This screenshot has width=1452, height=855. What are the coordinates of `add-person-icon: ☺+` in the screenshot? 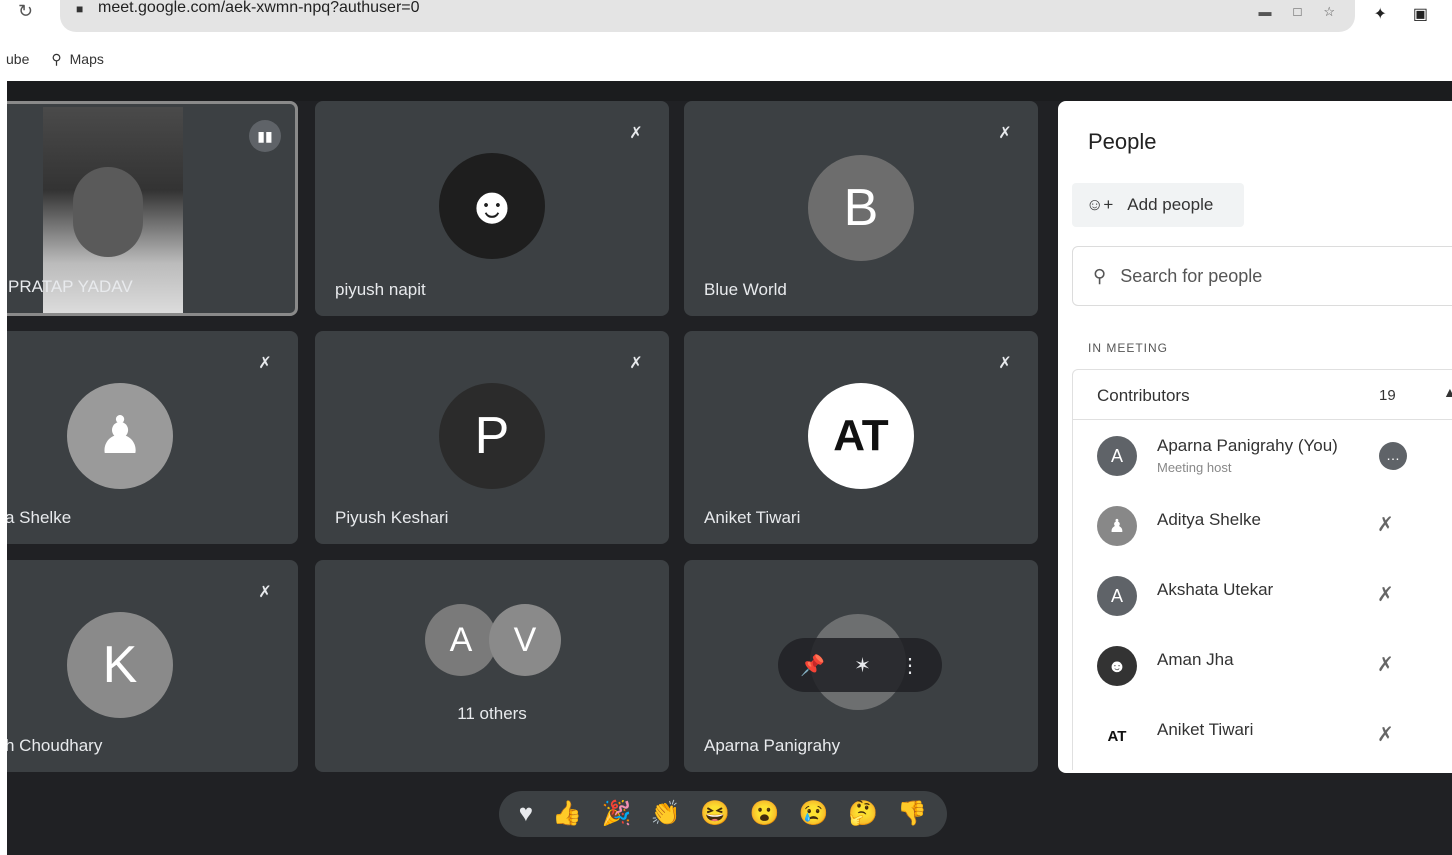 It's located at (1100, 204).